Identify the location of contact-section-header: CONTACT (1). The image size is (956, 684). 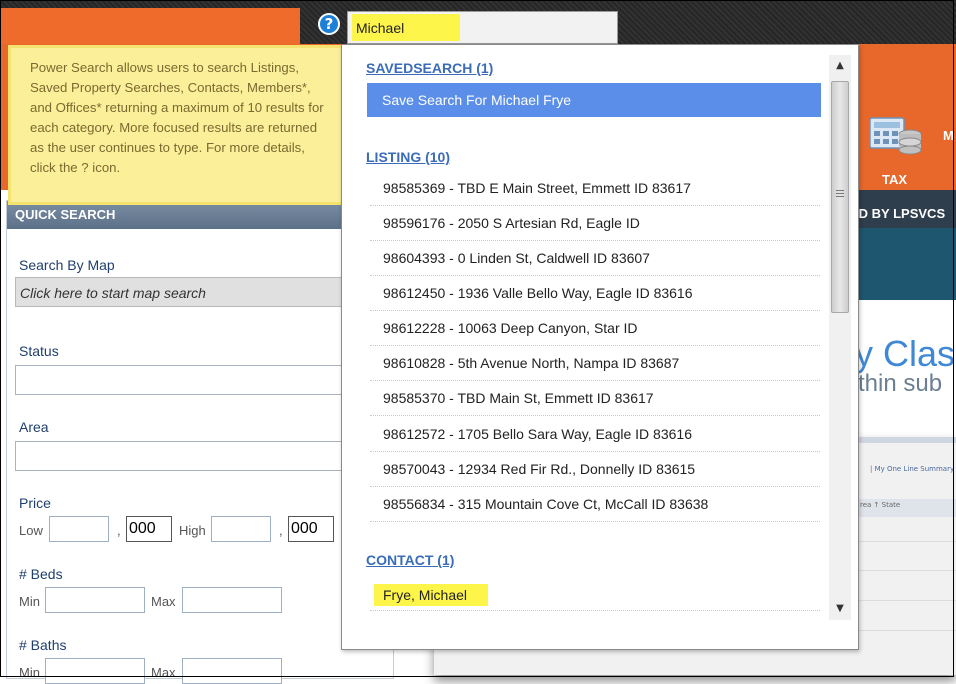
(410, 560).